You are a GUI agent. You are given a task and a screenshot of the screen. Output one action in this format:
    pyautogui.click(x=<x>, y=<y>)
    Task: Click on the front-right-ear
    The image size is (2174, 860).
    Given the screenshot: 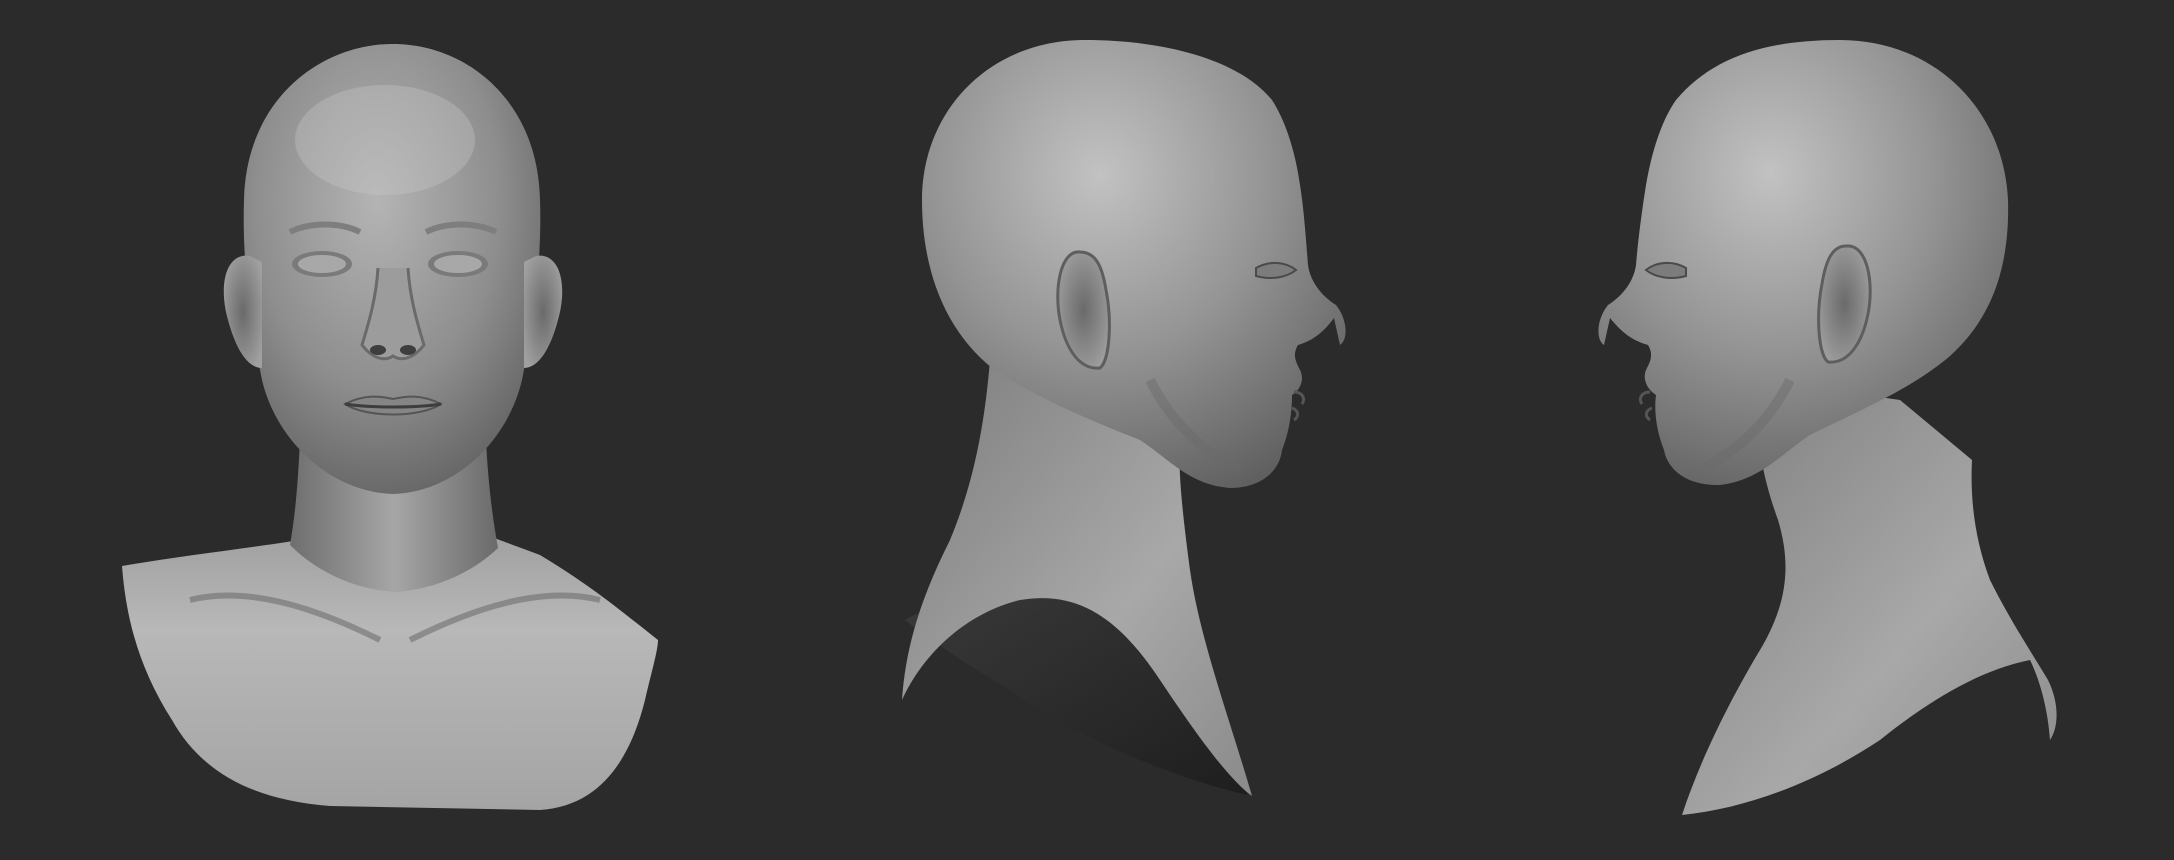 What is the action you would take?
    pyautogui.click(x=543, y=311)
    